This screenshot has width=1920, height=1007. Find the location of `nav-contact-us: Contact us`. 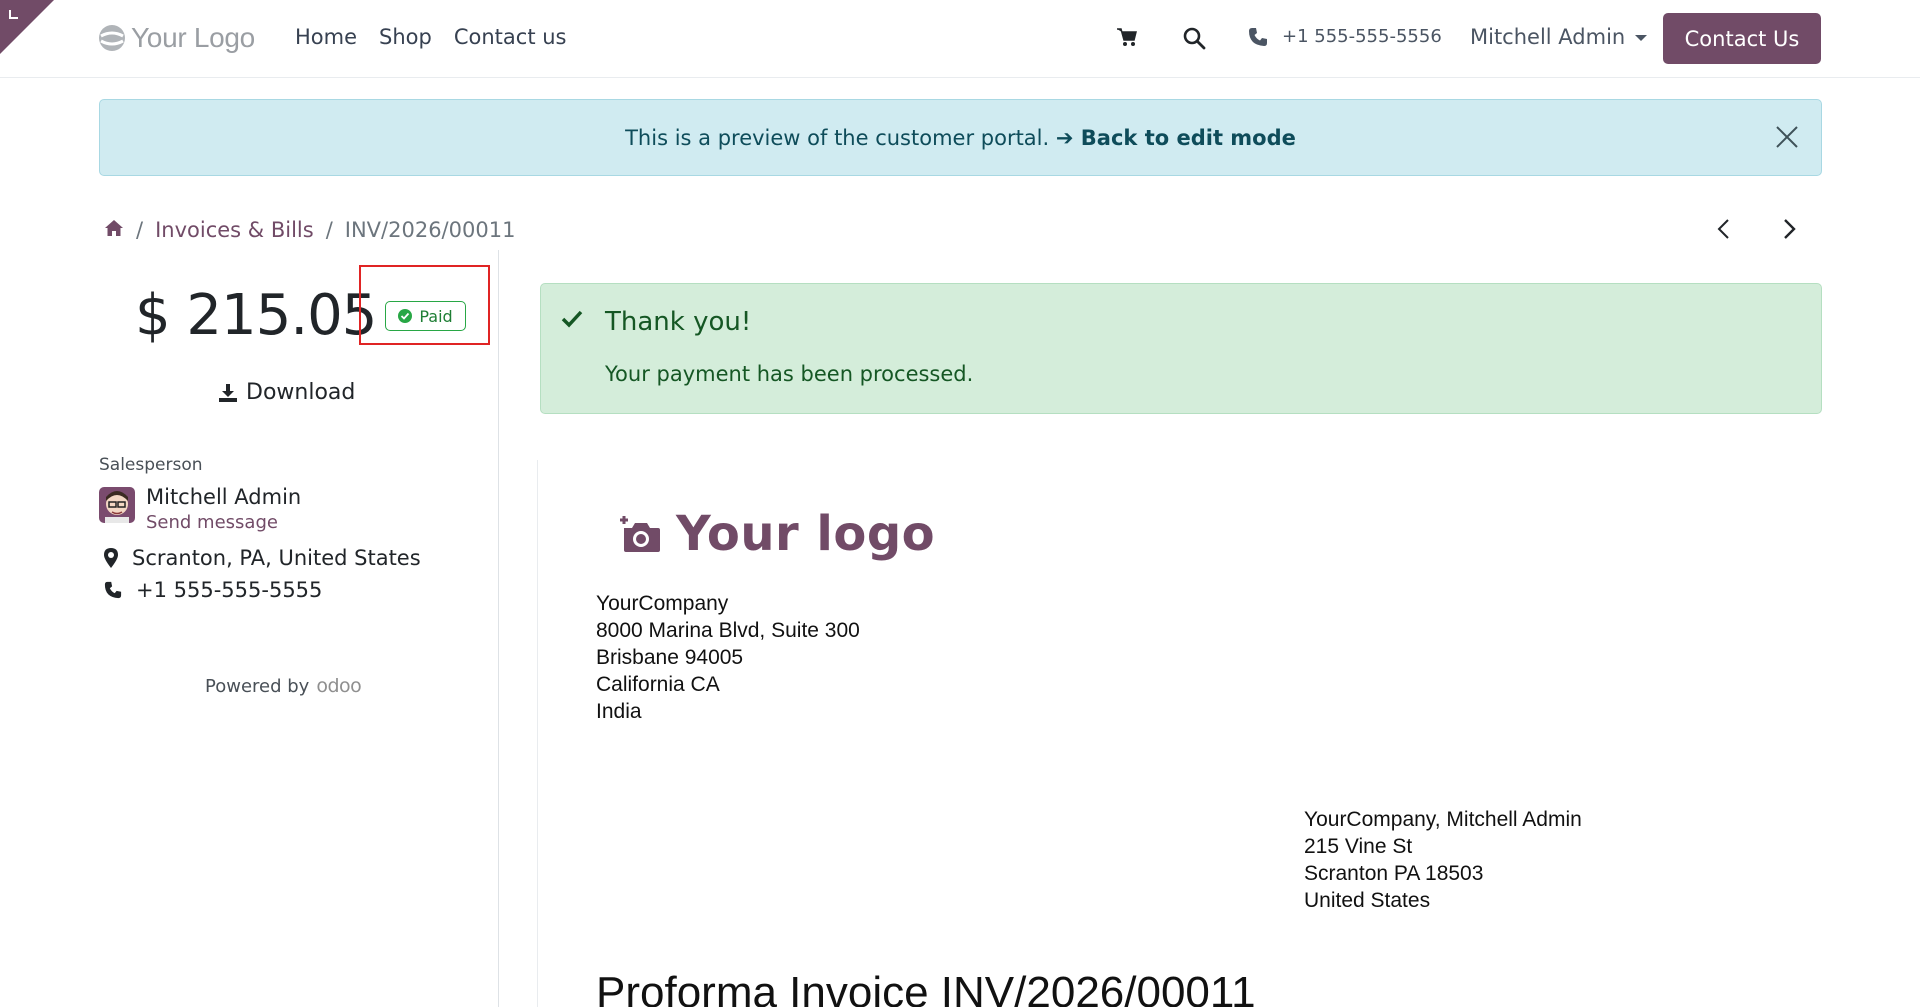

nav-contact-us: Contact us is located at coordinates (510, 37).